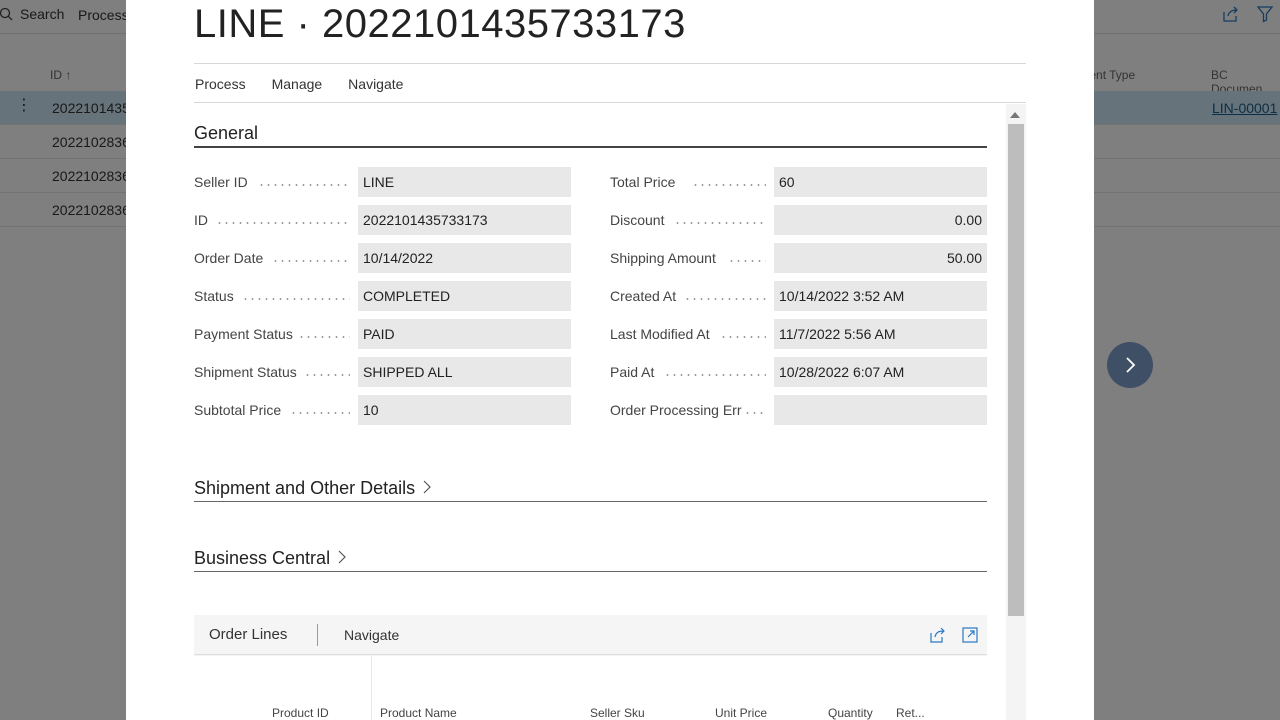 This screenshot has width=1280, height=720. What do you see at coordinates (440, 24) in the screenshot?
I see `page-title: LINE · 2022101435733173` at bounding box center [440, 24].